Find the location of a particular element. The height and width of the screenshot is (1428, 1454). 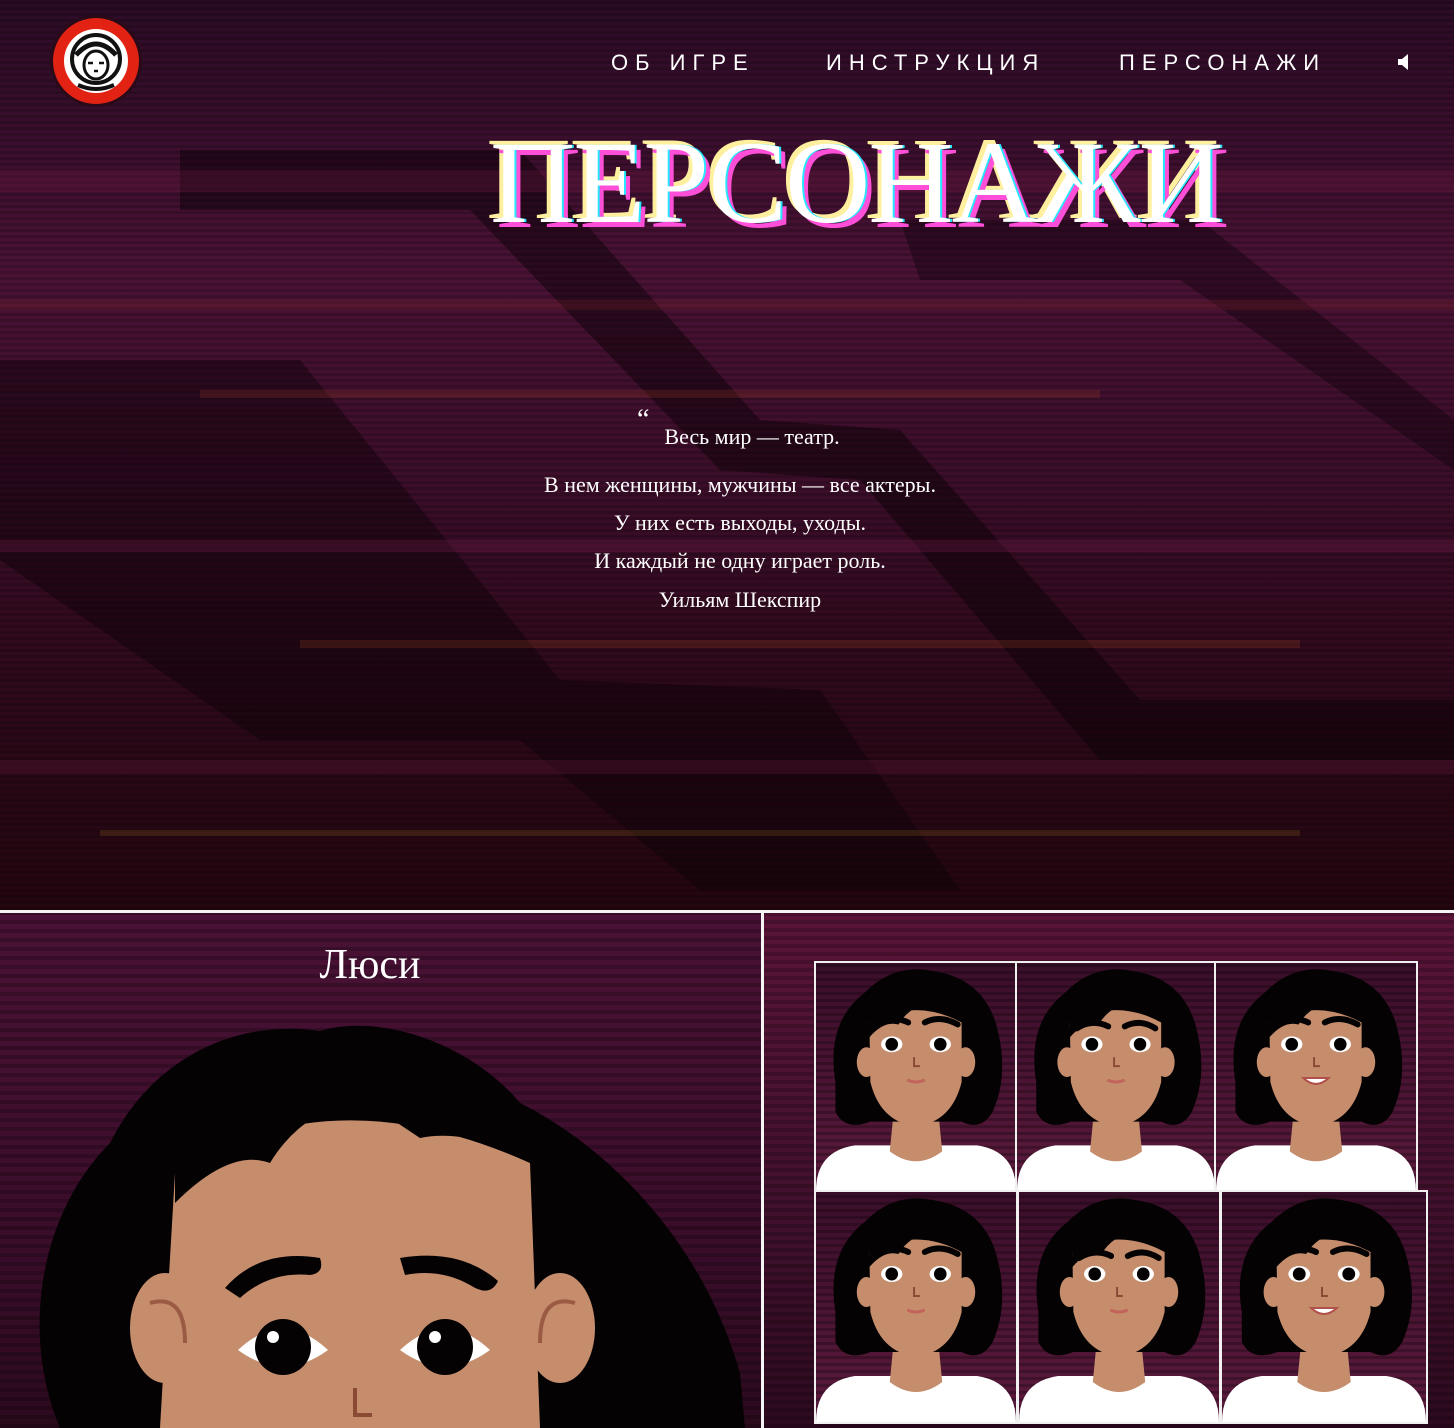

quote-line-1: Весь мир — театр. is located at coordinates (752, 436).